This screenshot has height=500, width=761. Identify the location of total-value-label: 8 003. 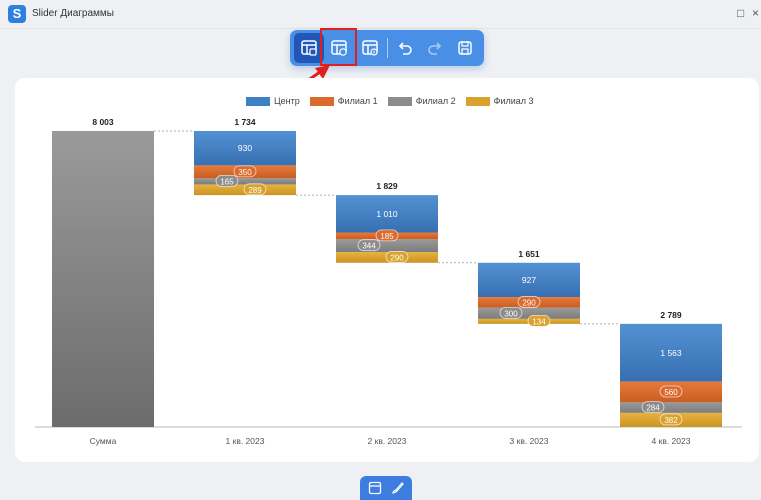
(103, 122).